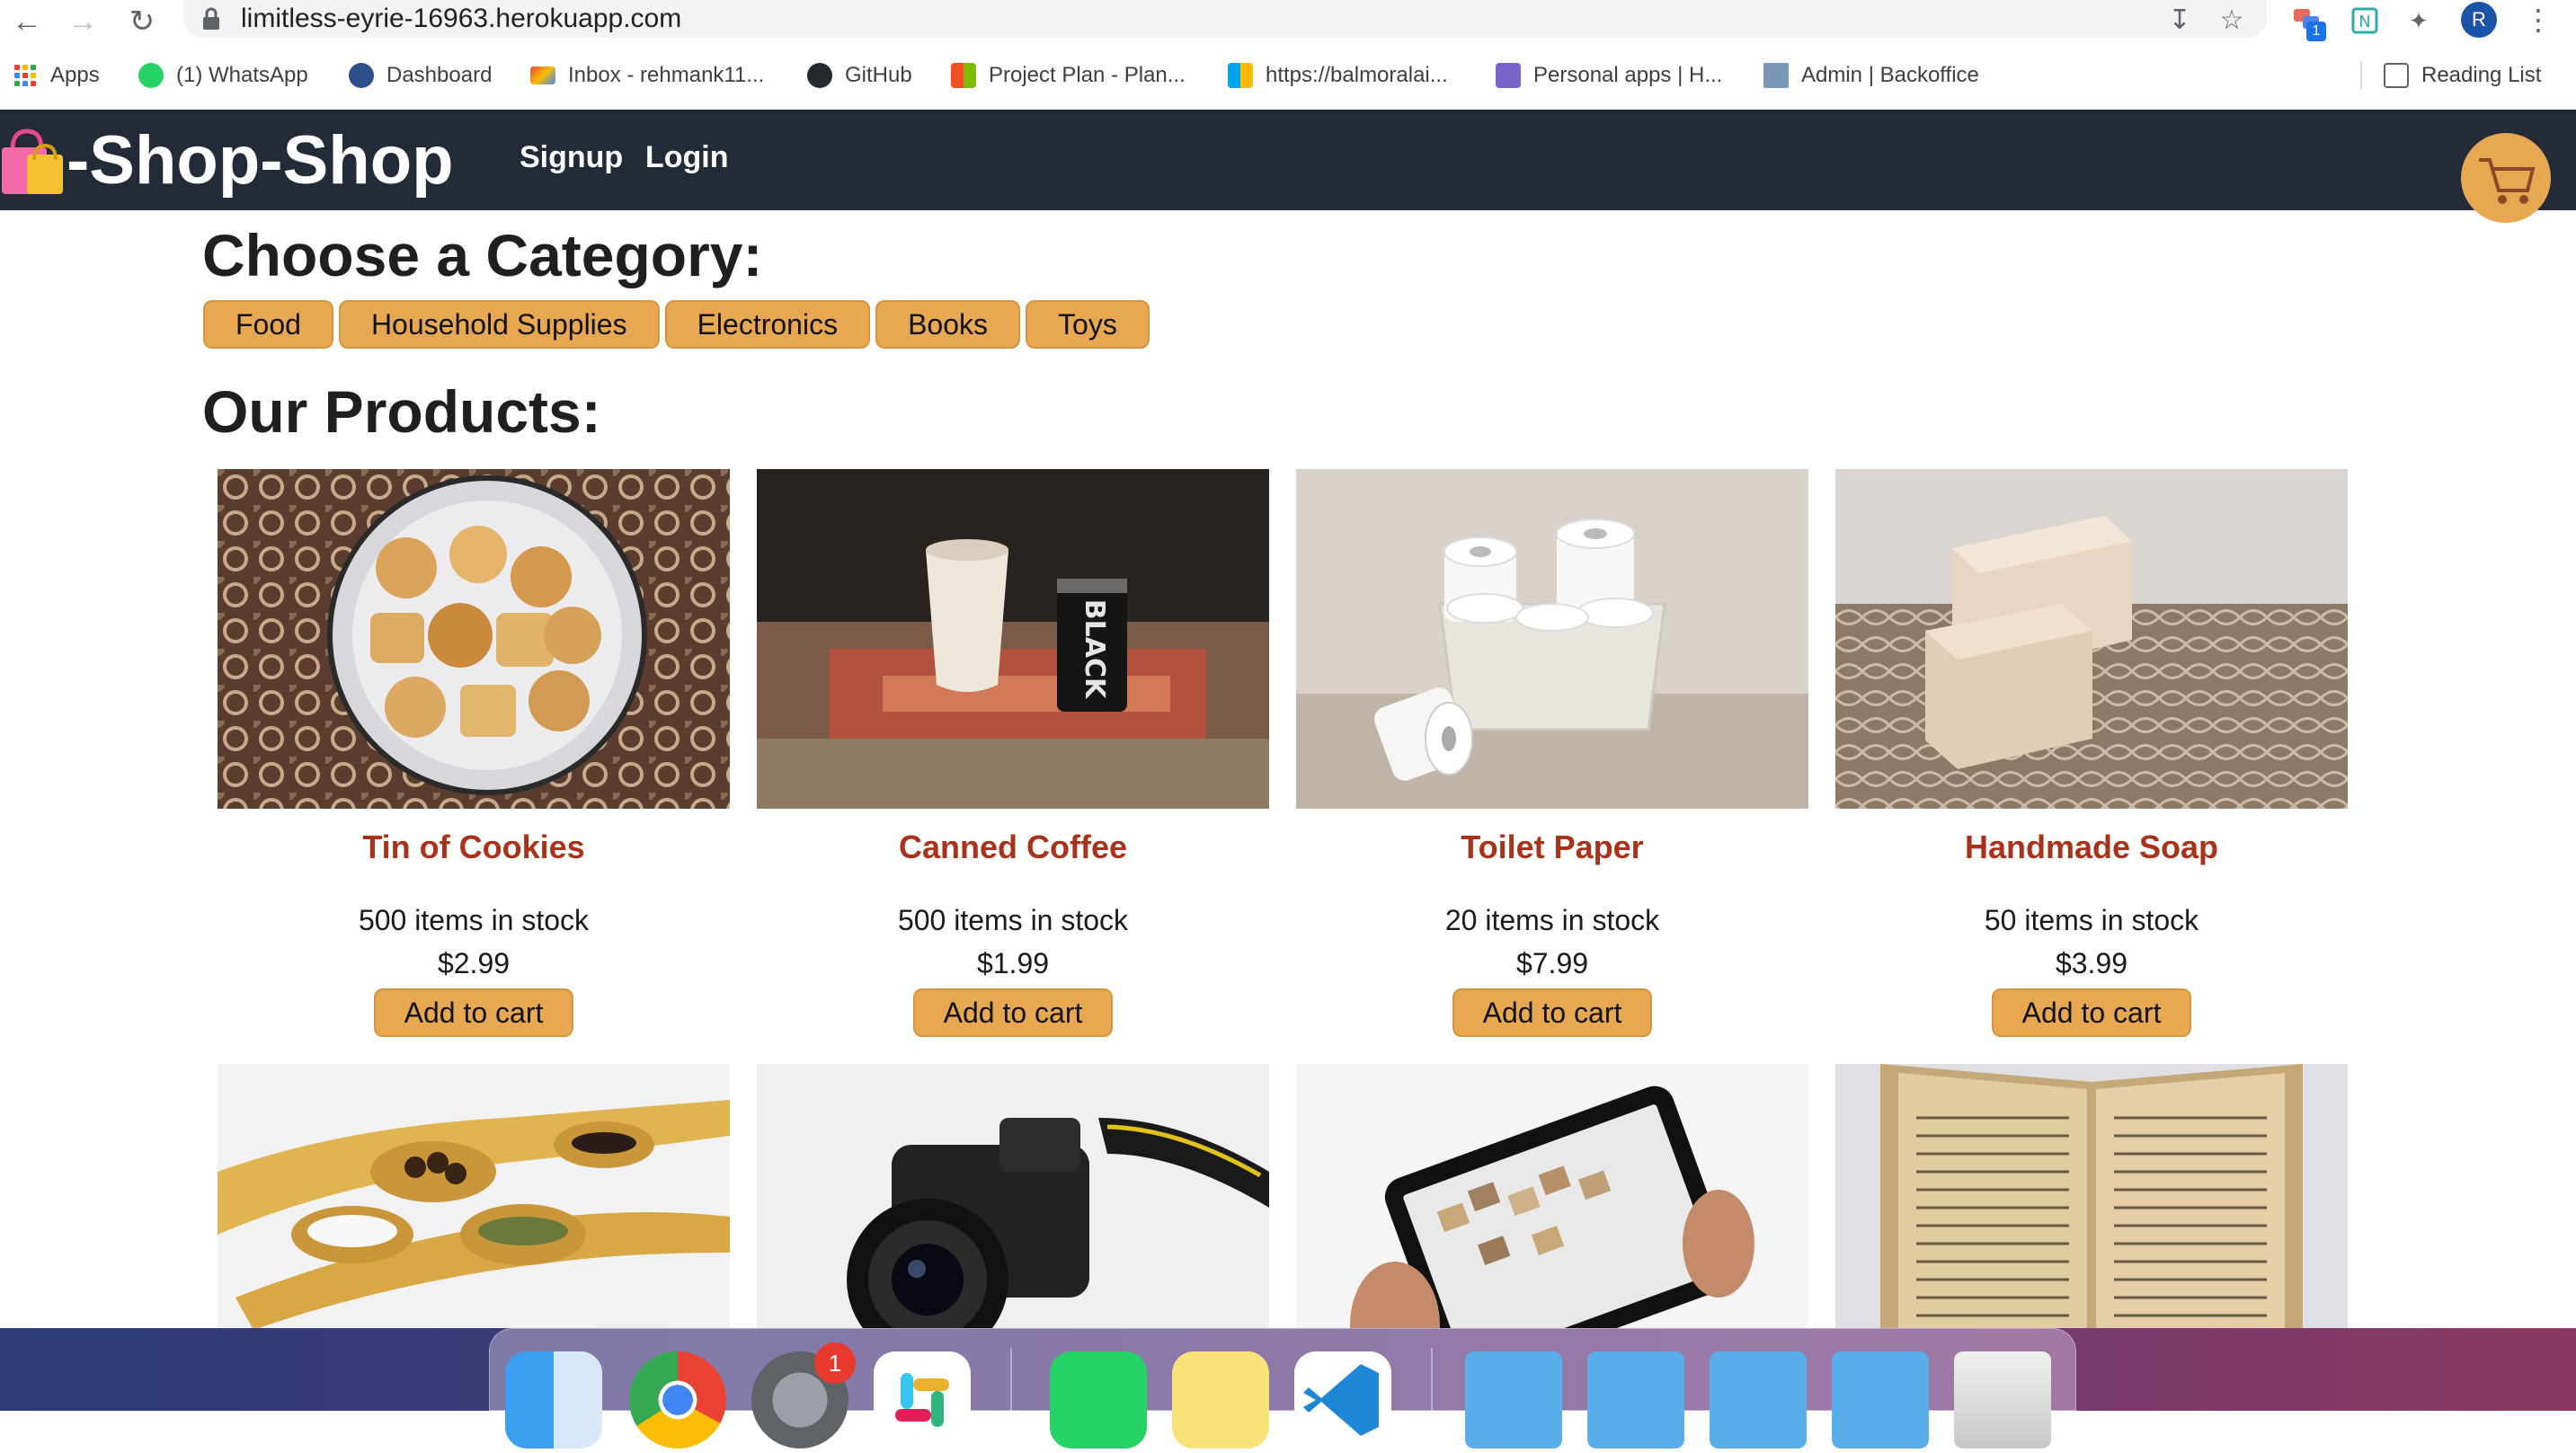 The width and height of the screenshot is (2576, 1453). What do you see at coordinates (1098, 1400) in the screenshot?
I see `whatsapp-dock-icon` at bounding box center [1098, 1400].